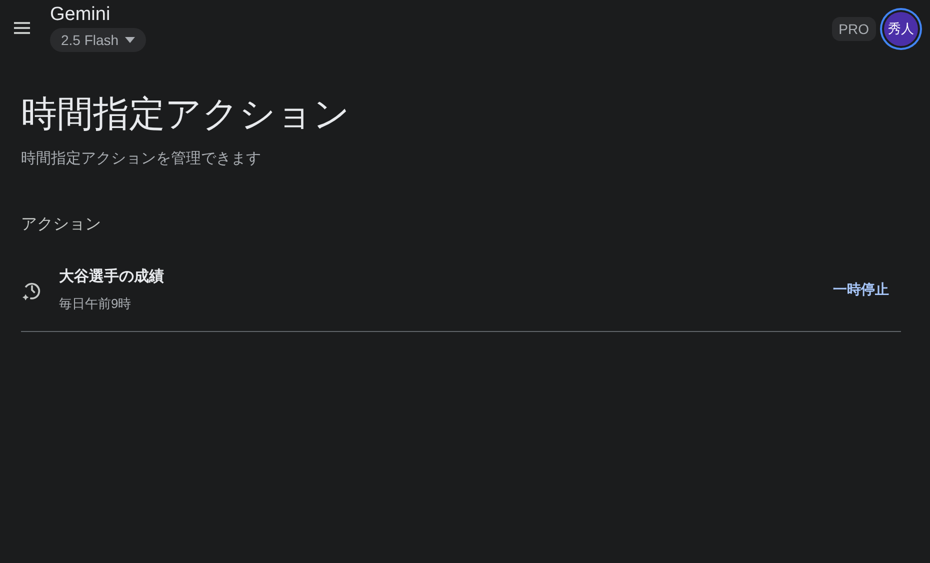 This screenshot has width=930, height=563. What do you see at coordinates (81, 15) in the screenshot?
I see `app-title: Gemini` at bounding box center [81, 15].